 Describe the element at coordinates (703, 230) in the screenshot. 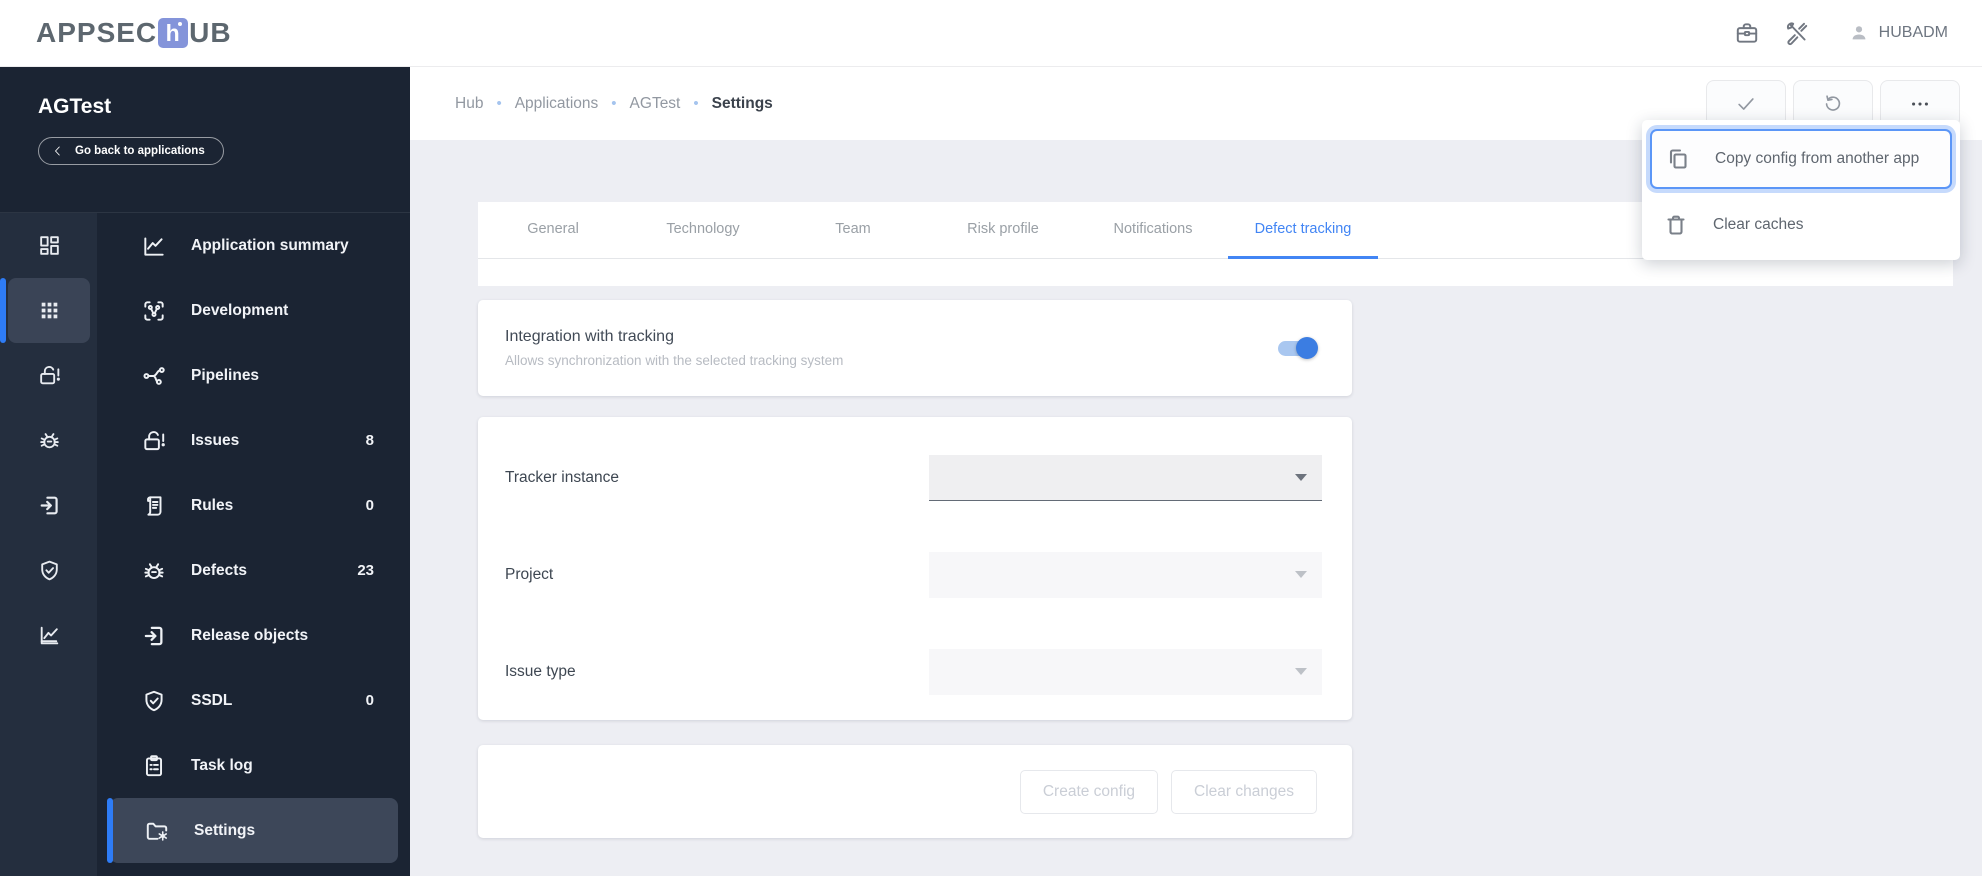

I see `tab-technology: Technology` at that location.